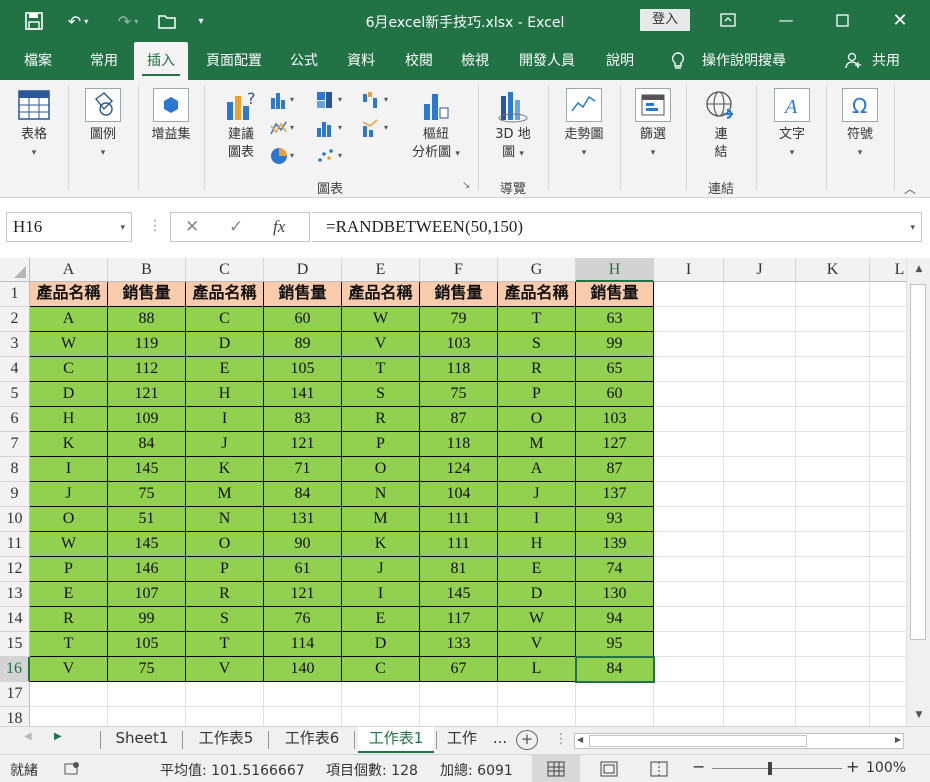 The width and height of the screenshot is (930, 782). What do you see at coordinates (225, 294) in the screenshot?
I see `cell-c1: 產品名稱` at bounding box center [225, 294].